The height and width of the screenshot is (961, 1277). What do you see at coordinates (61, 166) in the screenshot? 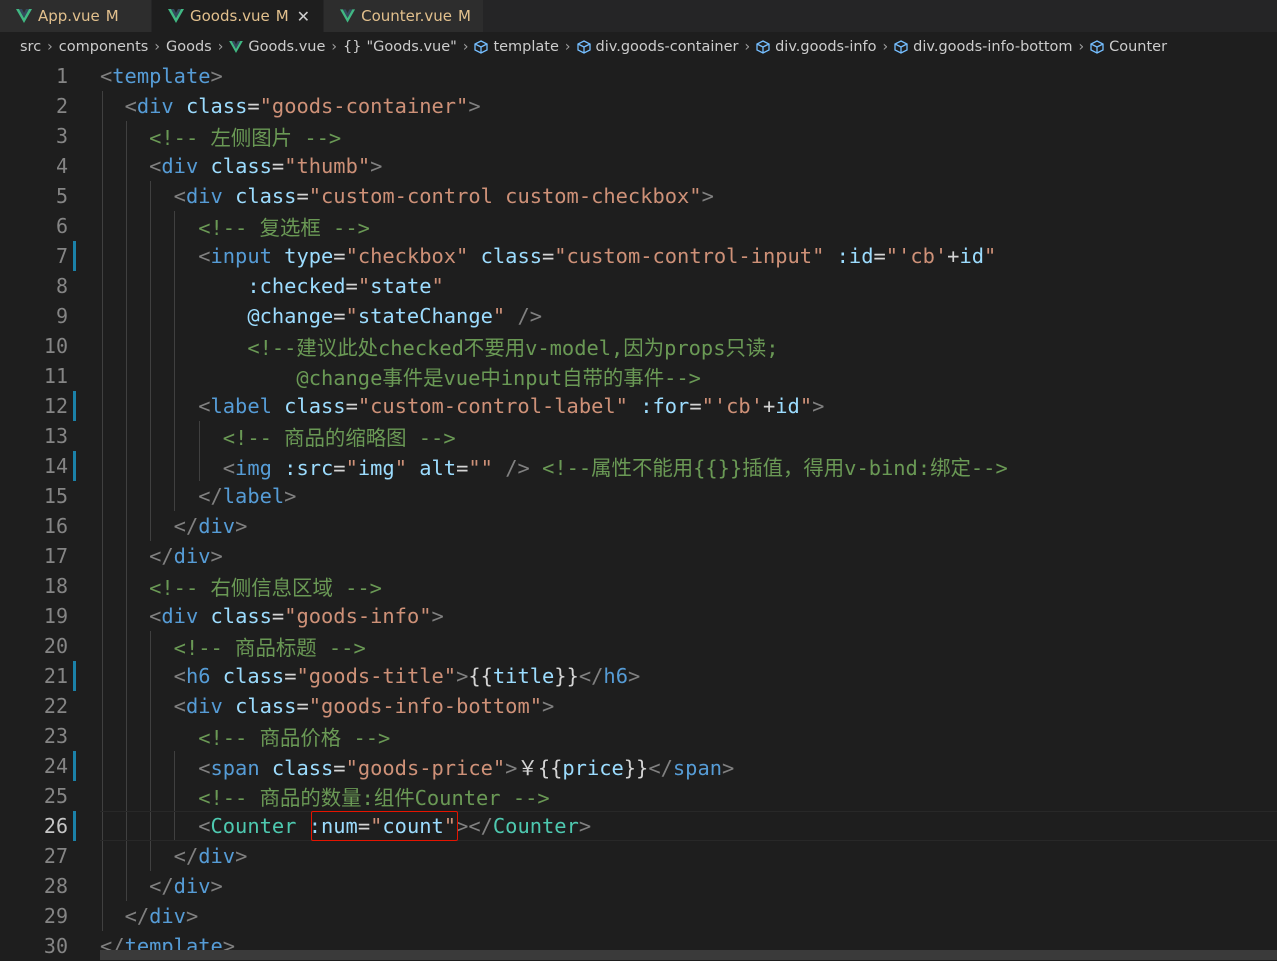
I see `line-number: 4` at bounding box center [61, 166].